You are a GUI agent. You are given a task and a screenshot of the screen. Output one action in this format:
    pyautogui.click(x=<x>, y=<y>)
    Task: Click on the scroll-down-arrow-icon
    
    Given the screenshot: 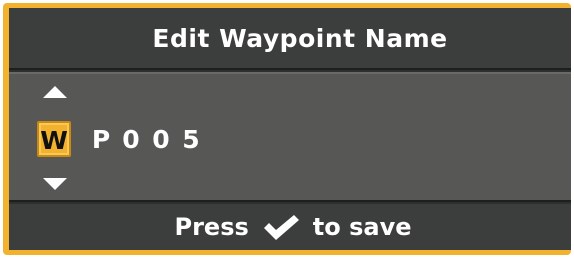 What is the action you would take?
    pyautogui.click(x=55, y=184)
    